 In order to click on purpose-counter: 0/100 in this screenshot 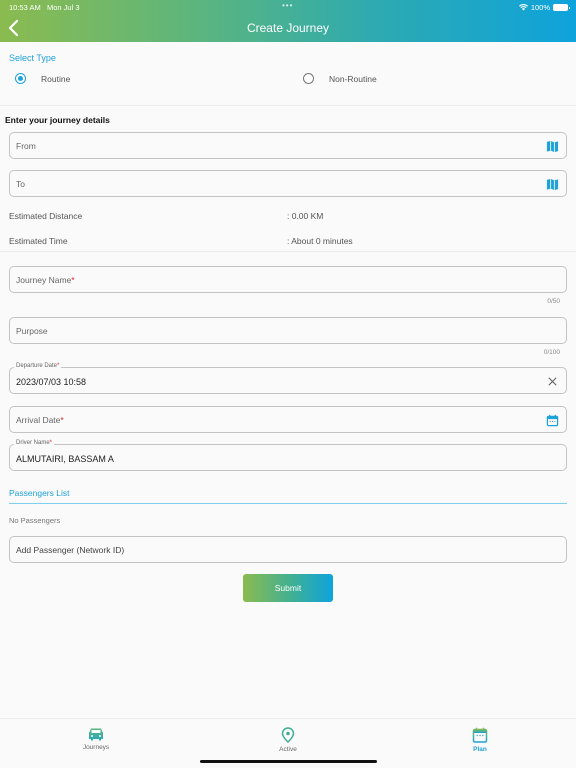, I will do `click(551, 352)`.